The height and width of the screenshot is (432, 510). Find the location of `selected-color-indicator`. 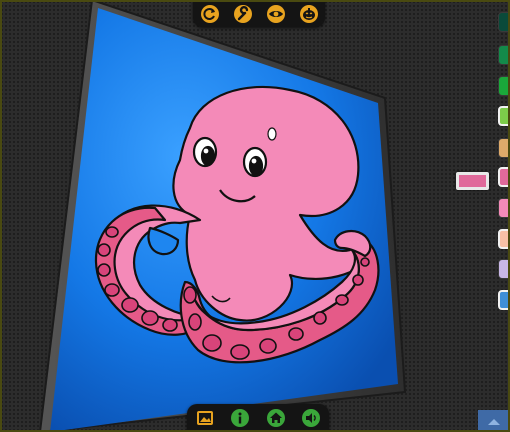

selected-color-indicator is located at coordinates (472, 181).